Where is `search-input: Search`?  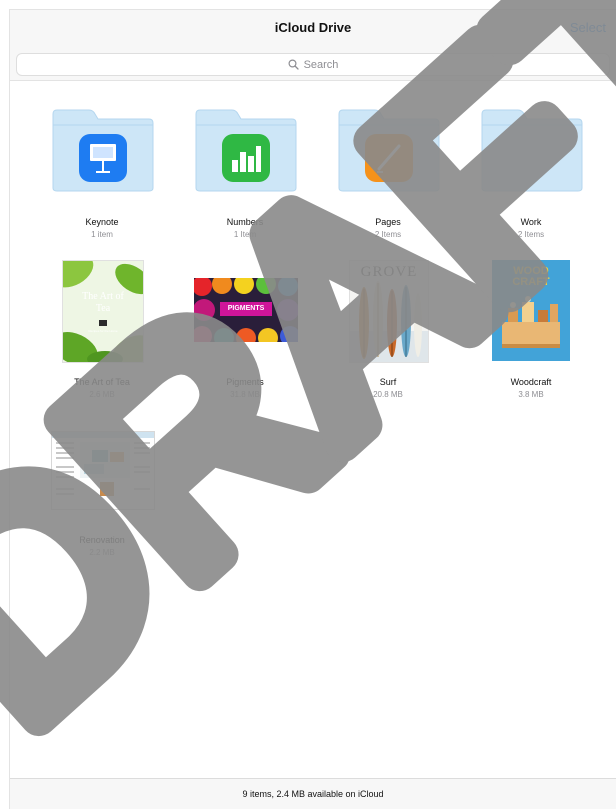
search-input: Search is located at coordinates (313, 64).